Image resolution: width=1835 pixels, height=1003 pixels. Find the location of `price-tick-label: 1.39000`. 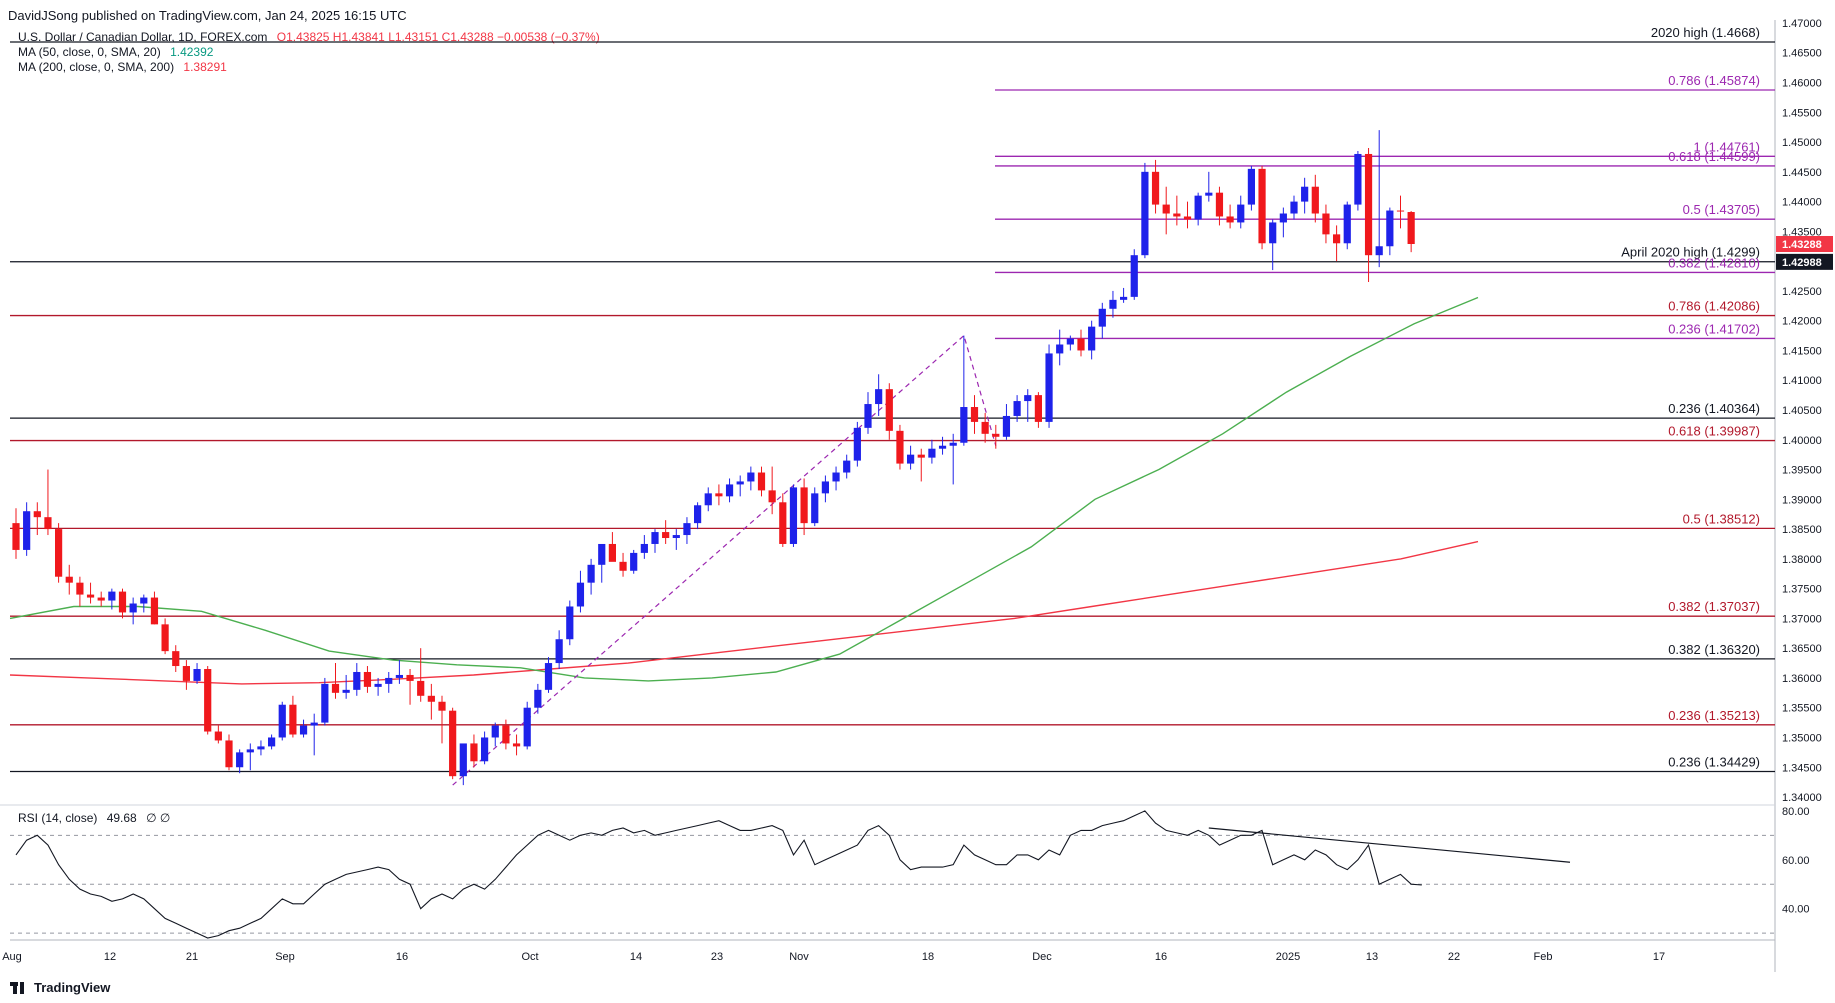

price-tick-label: 1.39000 is located at coordinates (1802, 500).